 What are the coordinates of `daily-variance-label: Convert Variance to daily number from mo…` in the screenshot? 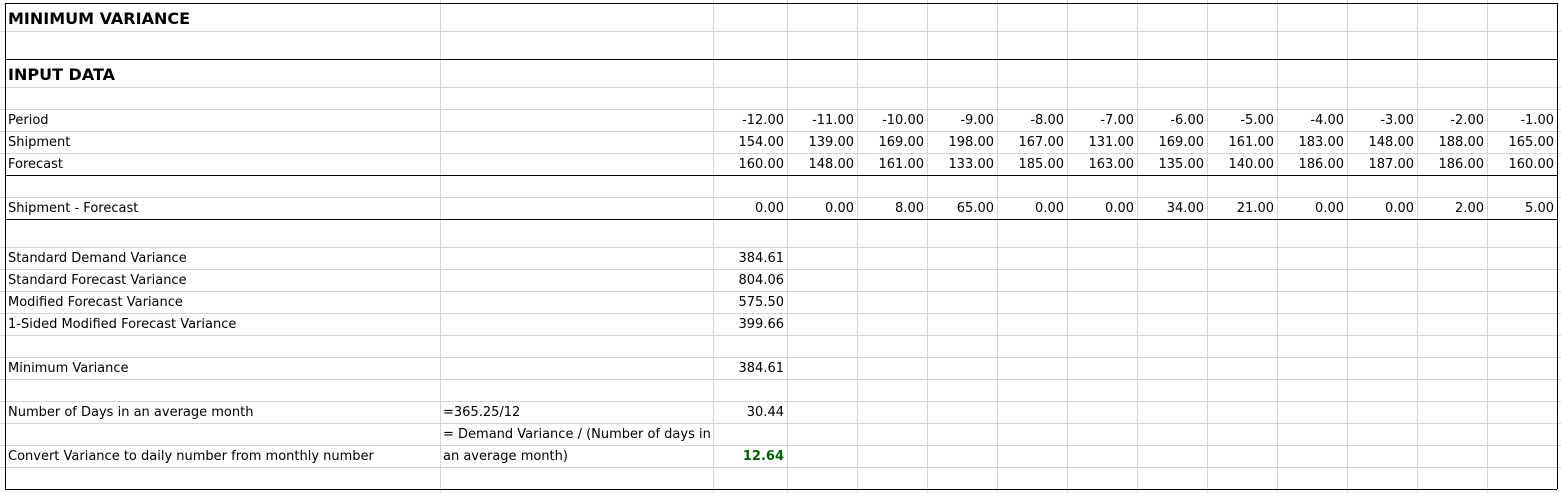 It's located at (189, 457).